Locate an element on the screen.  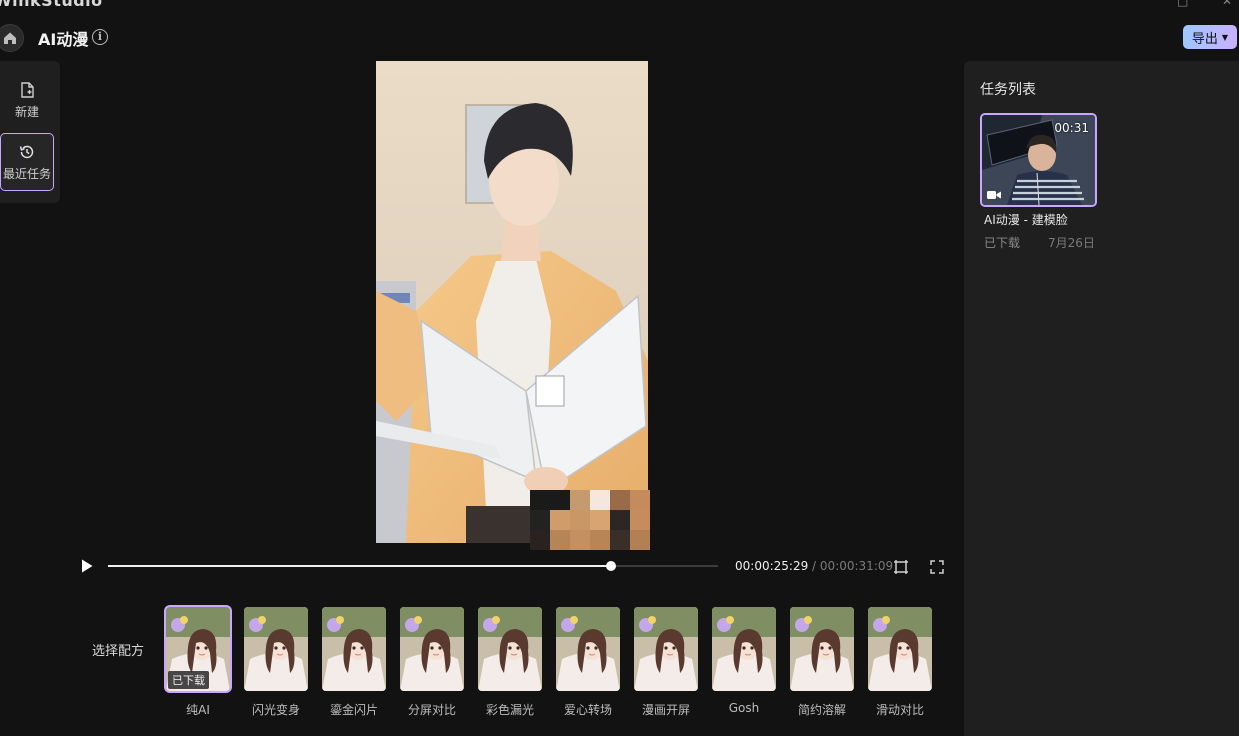
progress-handle is located at coordinates (611, 566).